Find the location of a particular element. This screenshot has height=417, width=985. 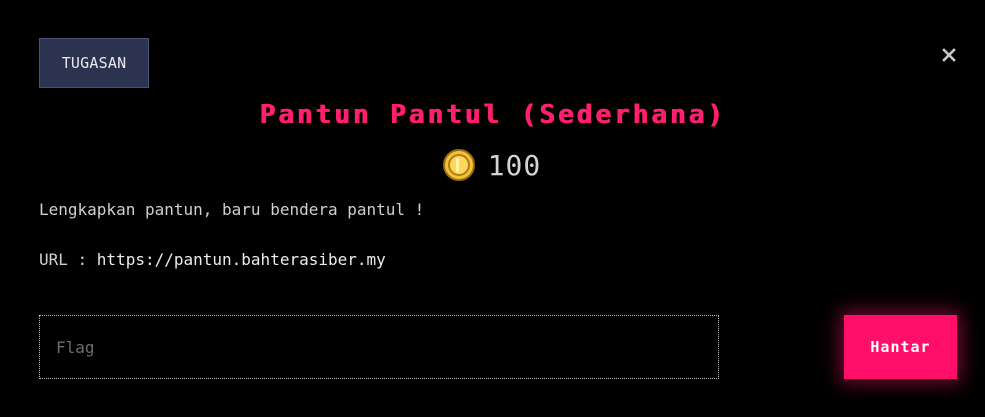

submit-button: Hantar is located at coordinates (900, 347).